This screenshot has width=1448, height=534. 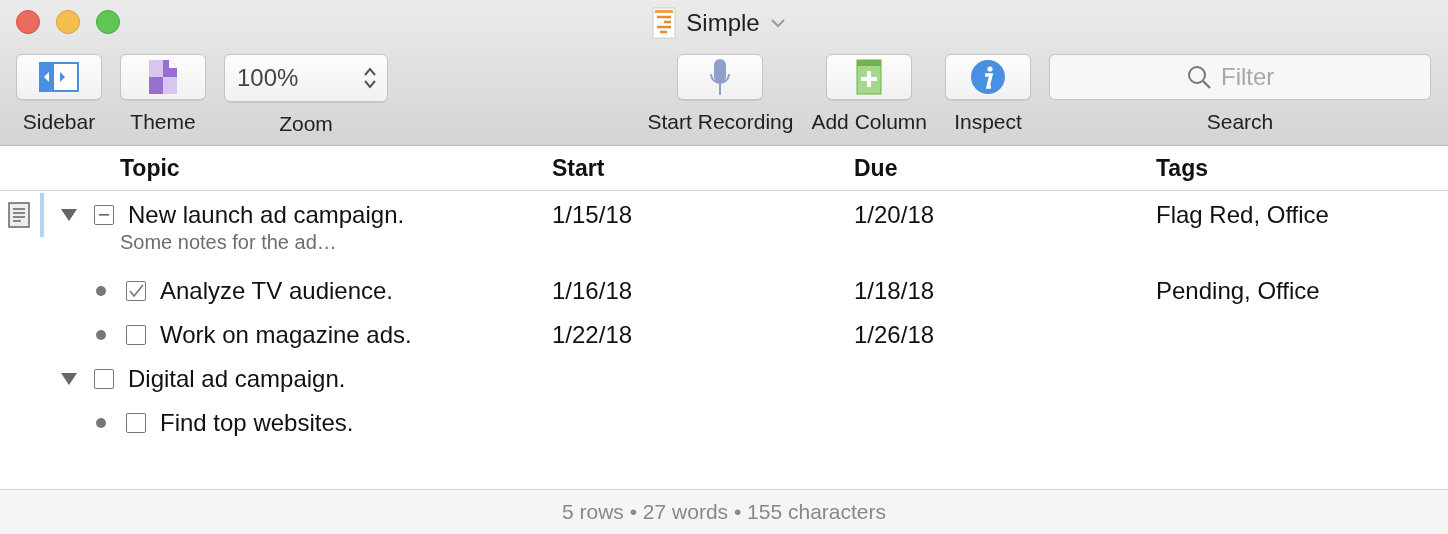 I want to click on search-icon, so click(x=1199, y=77).